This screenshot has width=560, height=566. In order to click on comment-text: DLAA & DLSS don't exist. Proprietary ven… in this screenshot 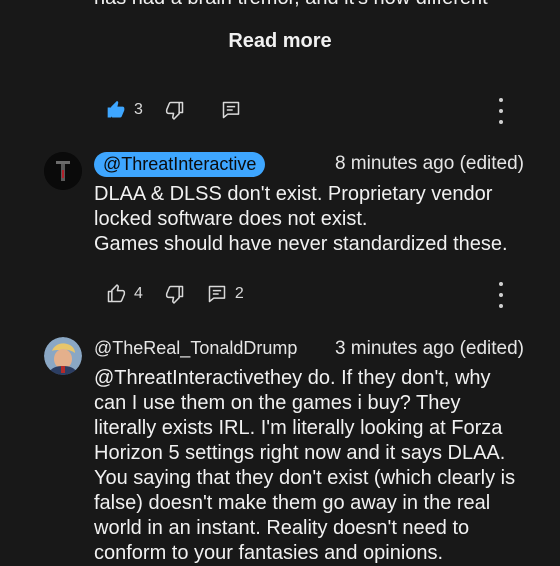, I will do `click(301, 219)`.